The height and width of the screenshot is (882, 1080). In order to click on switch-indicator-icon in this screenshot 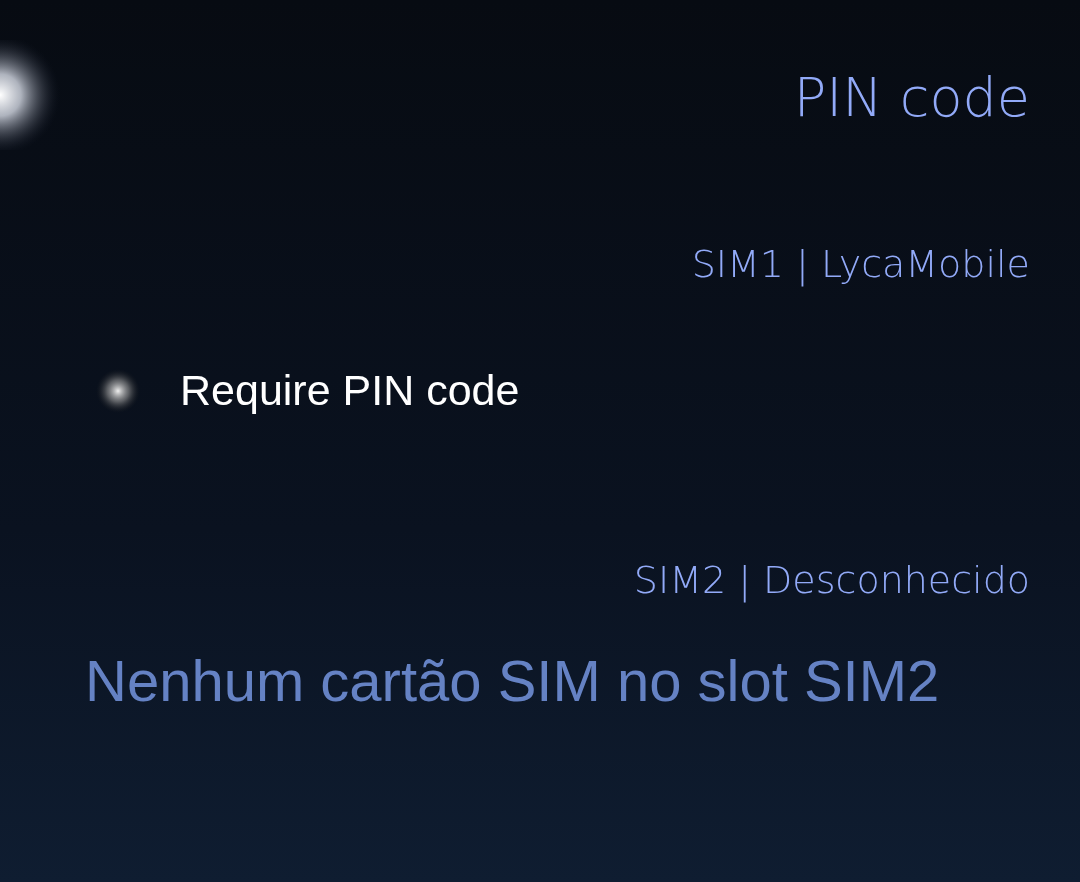, I will do `click(118, 390)`.